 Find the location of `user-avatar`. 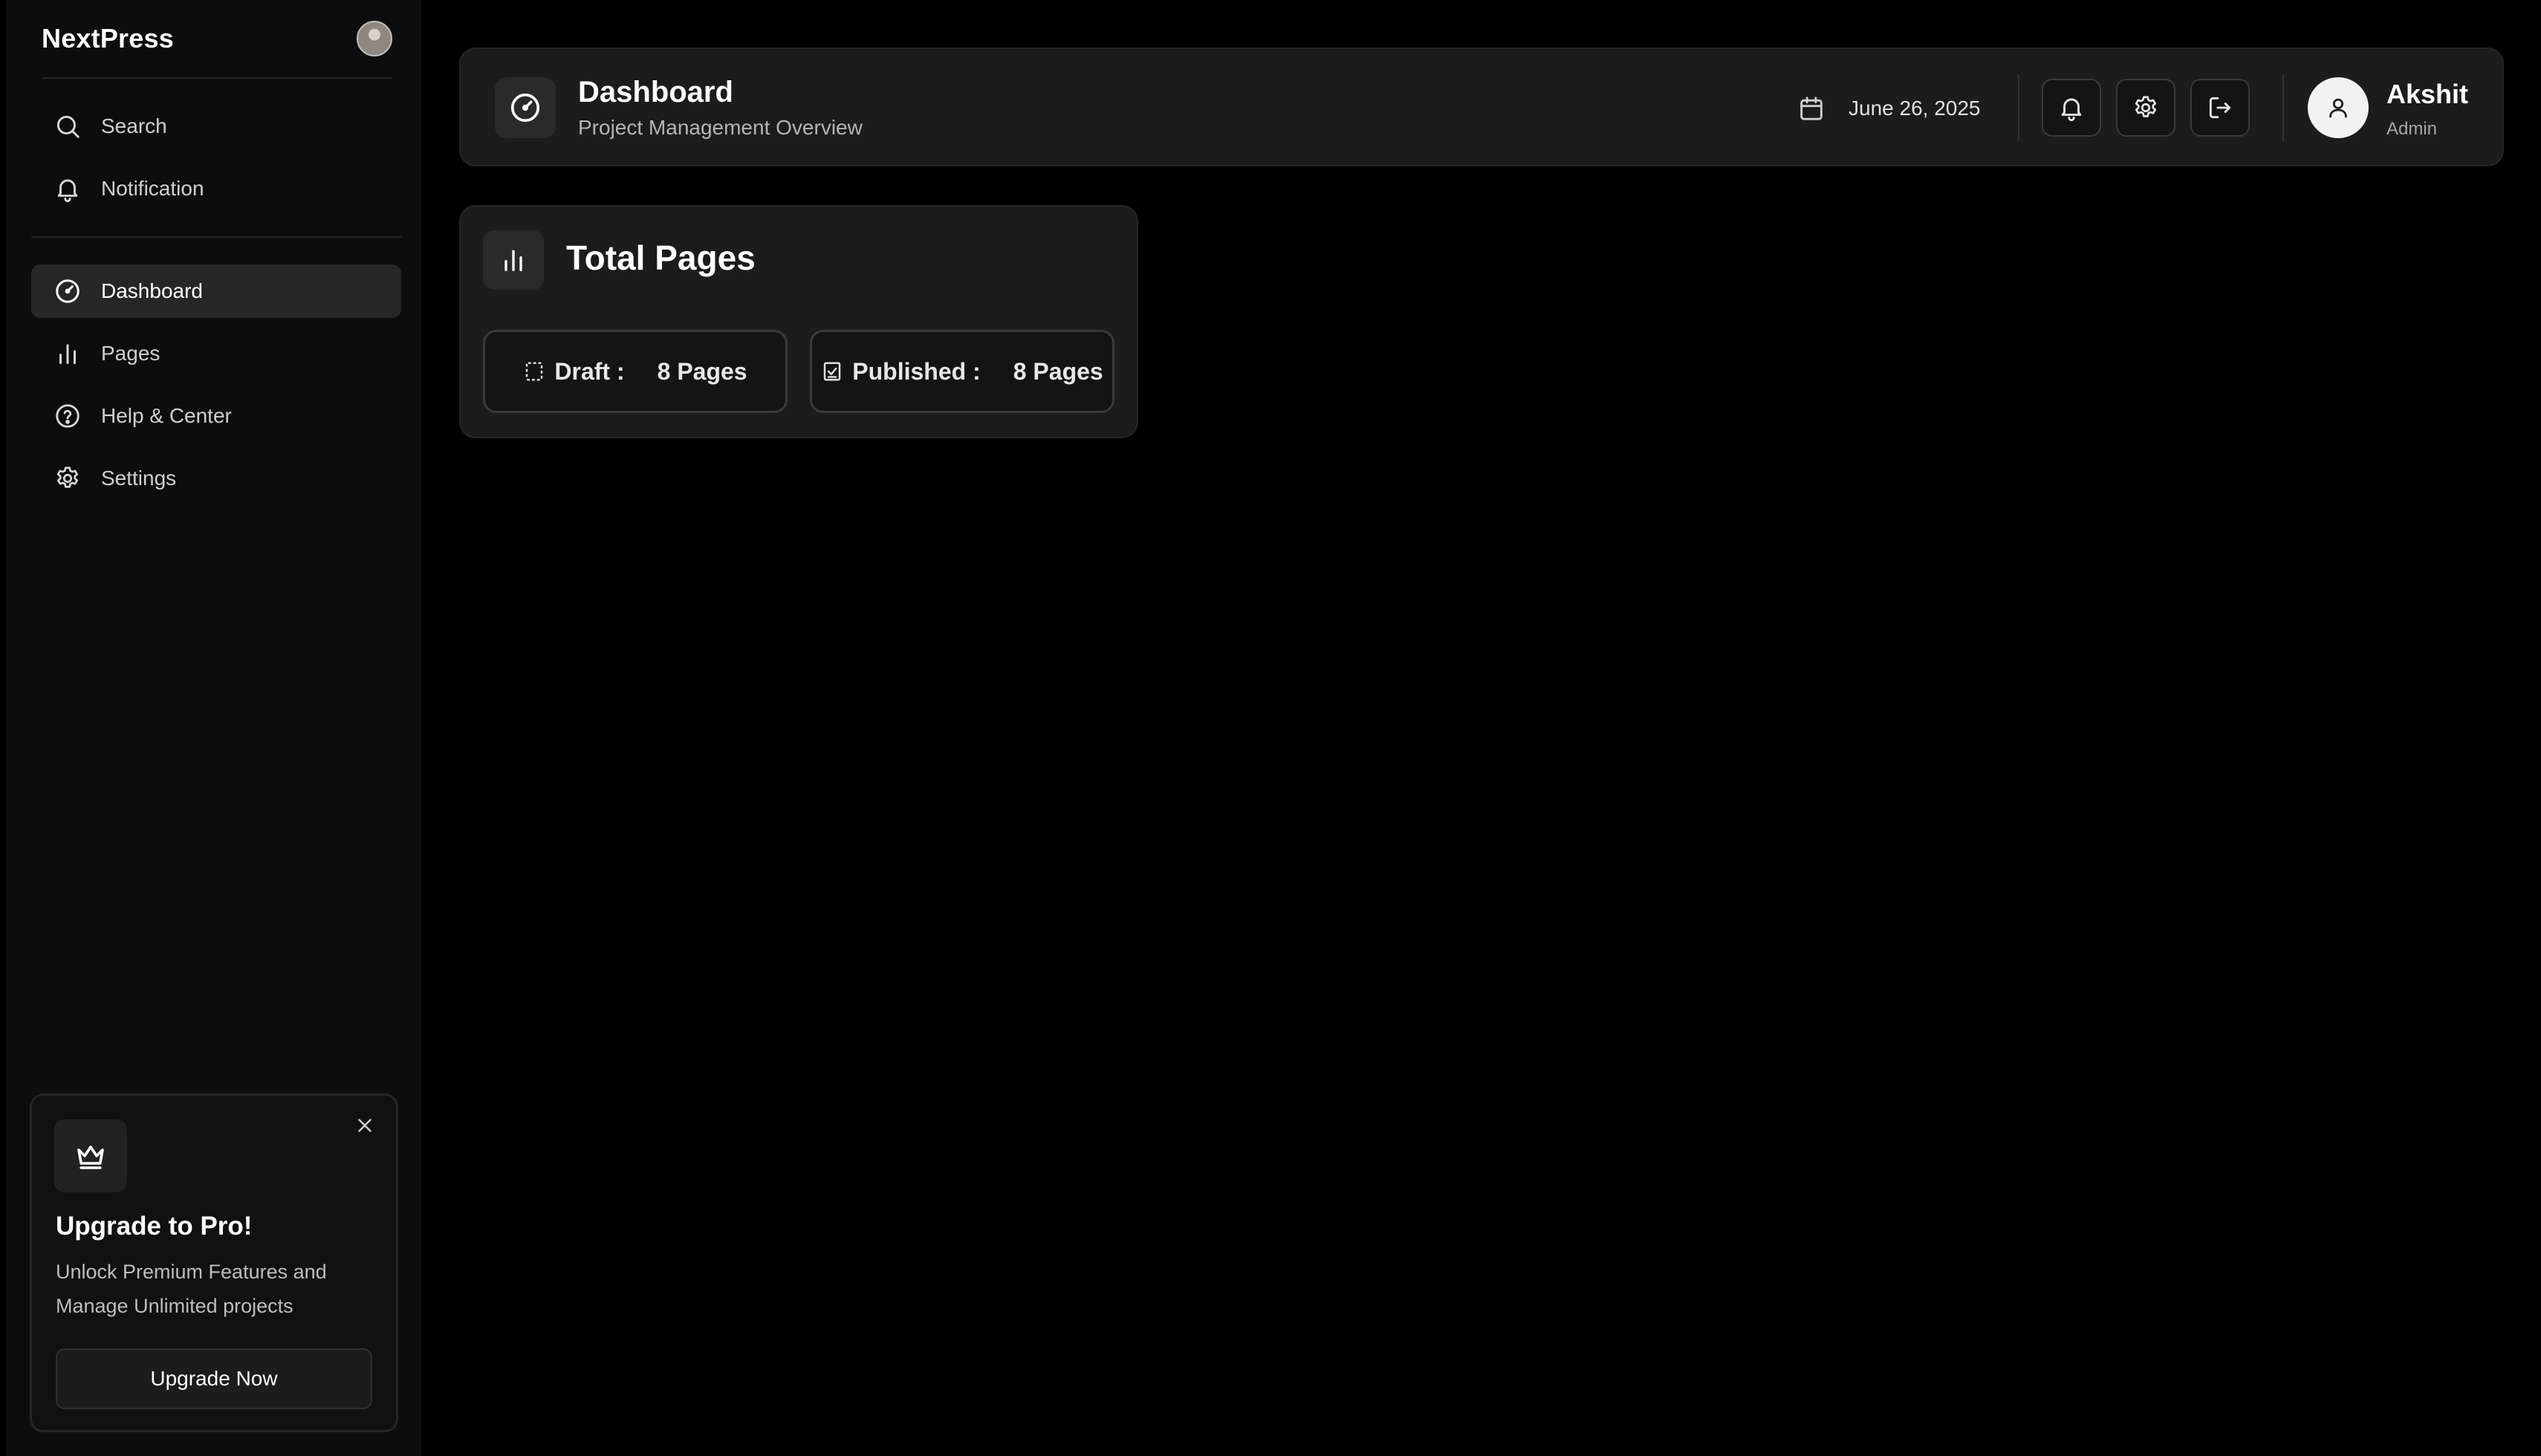

user-avatar is located at coordinates (2338, 108).